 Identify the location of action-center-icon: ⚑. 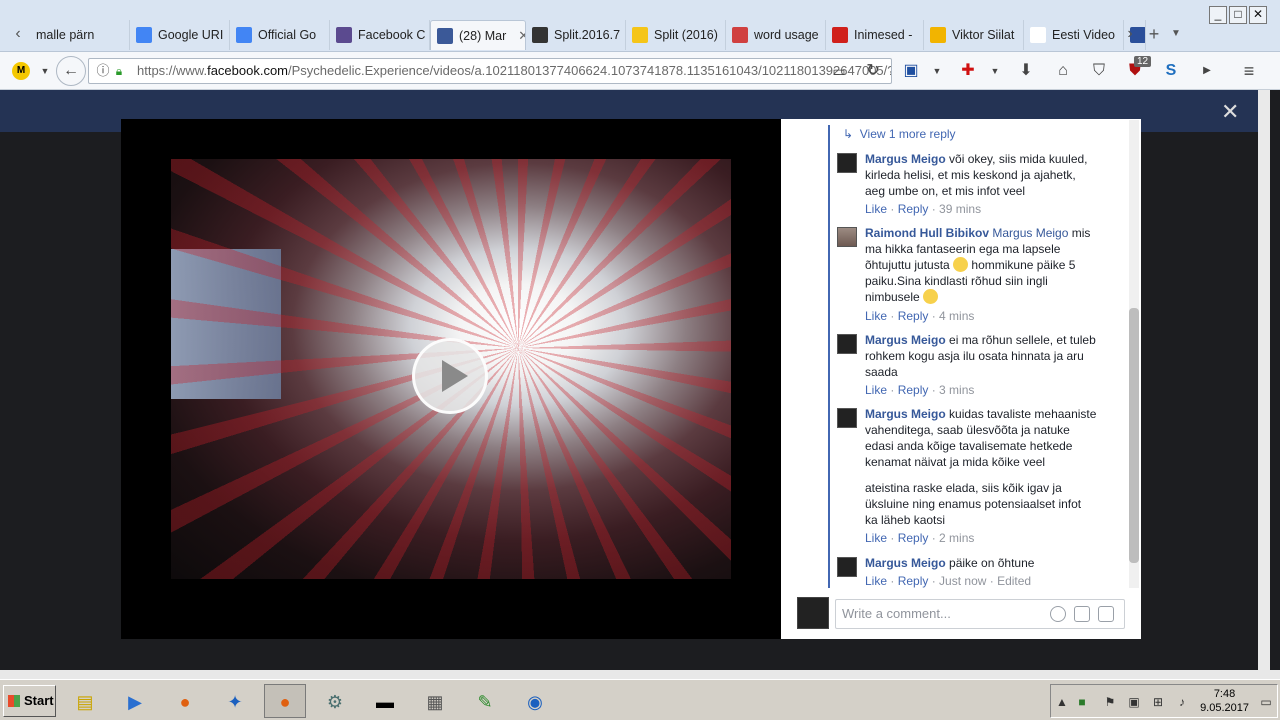
(1110, 702).